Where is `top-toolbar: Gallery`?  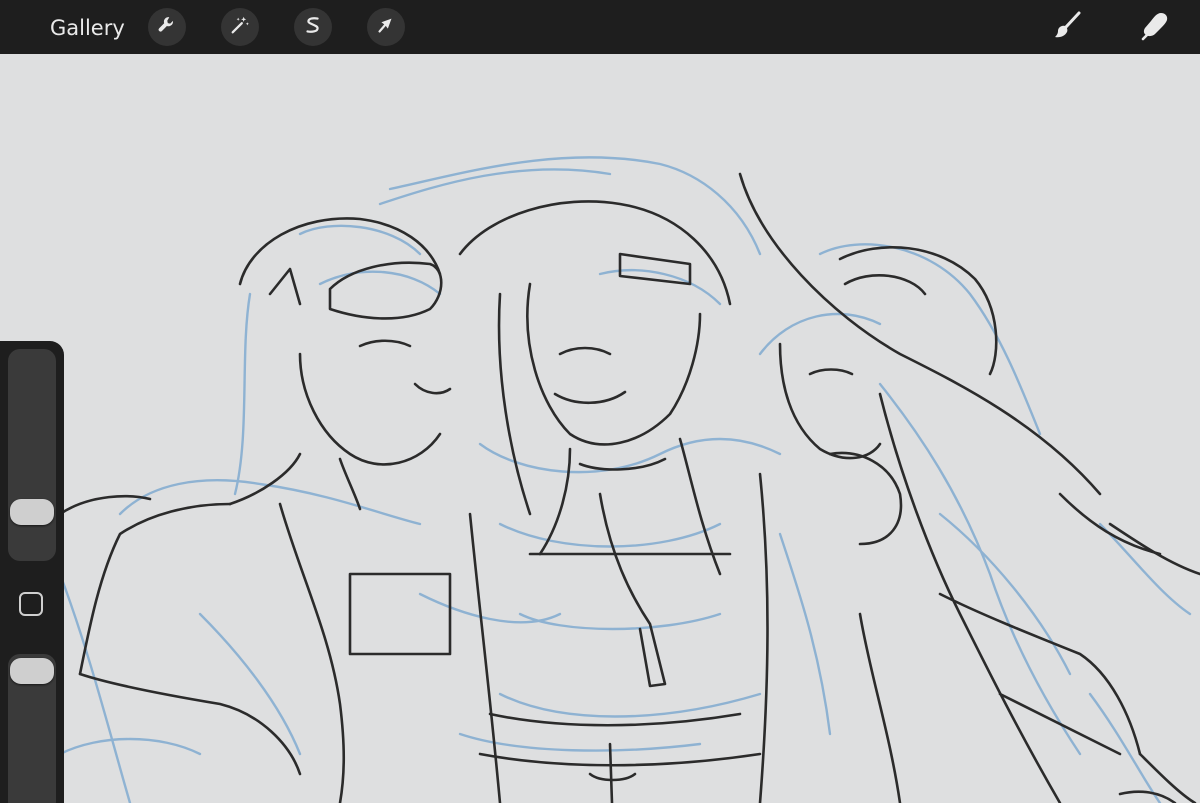
top-toolbar: Gallery is located at coordinates (600, 27).